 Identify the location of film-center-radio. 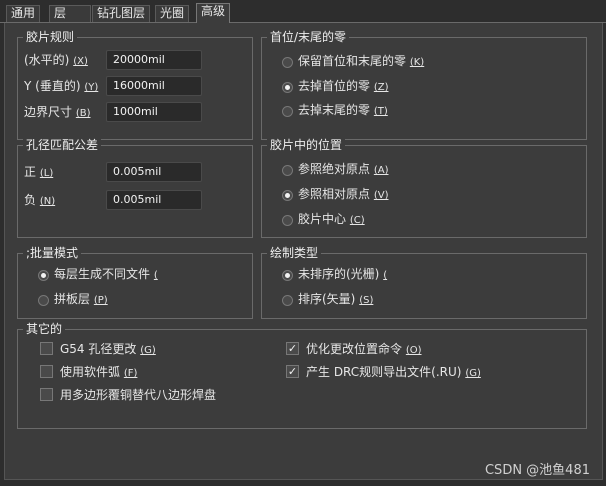
(287, 220).